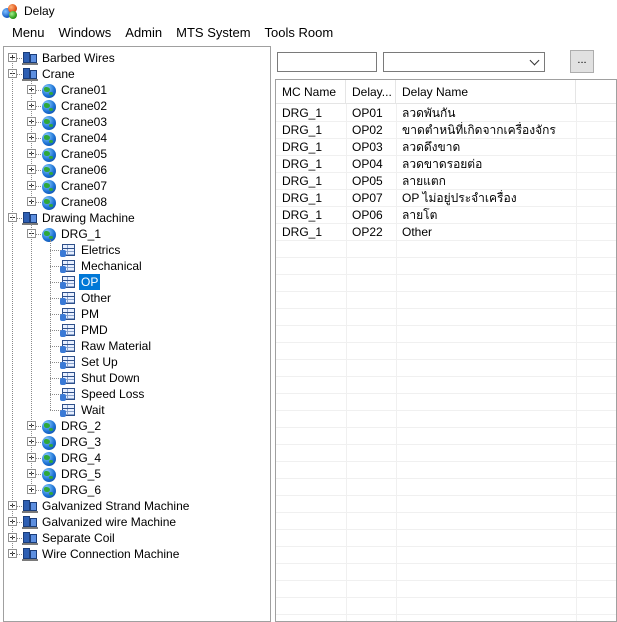 The height and width of the screenshot is (622, 617). I want to click on column-header-delay-name: Delay Name, so click(486, 92).